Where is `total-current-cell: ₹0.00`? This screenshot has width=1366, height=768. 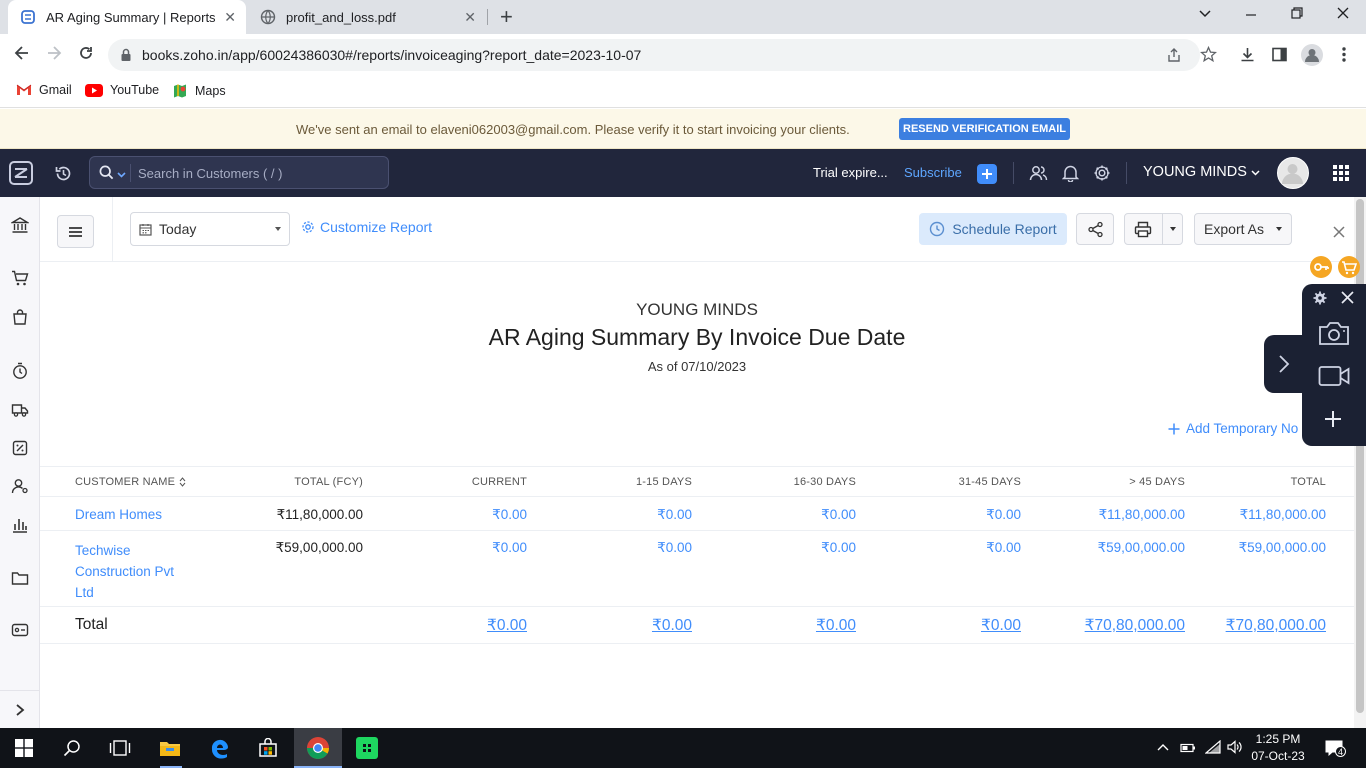 total-current-cell: ₹0.00 is located at coordinates (507, 625).